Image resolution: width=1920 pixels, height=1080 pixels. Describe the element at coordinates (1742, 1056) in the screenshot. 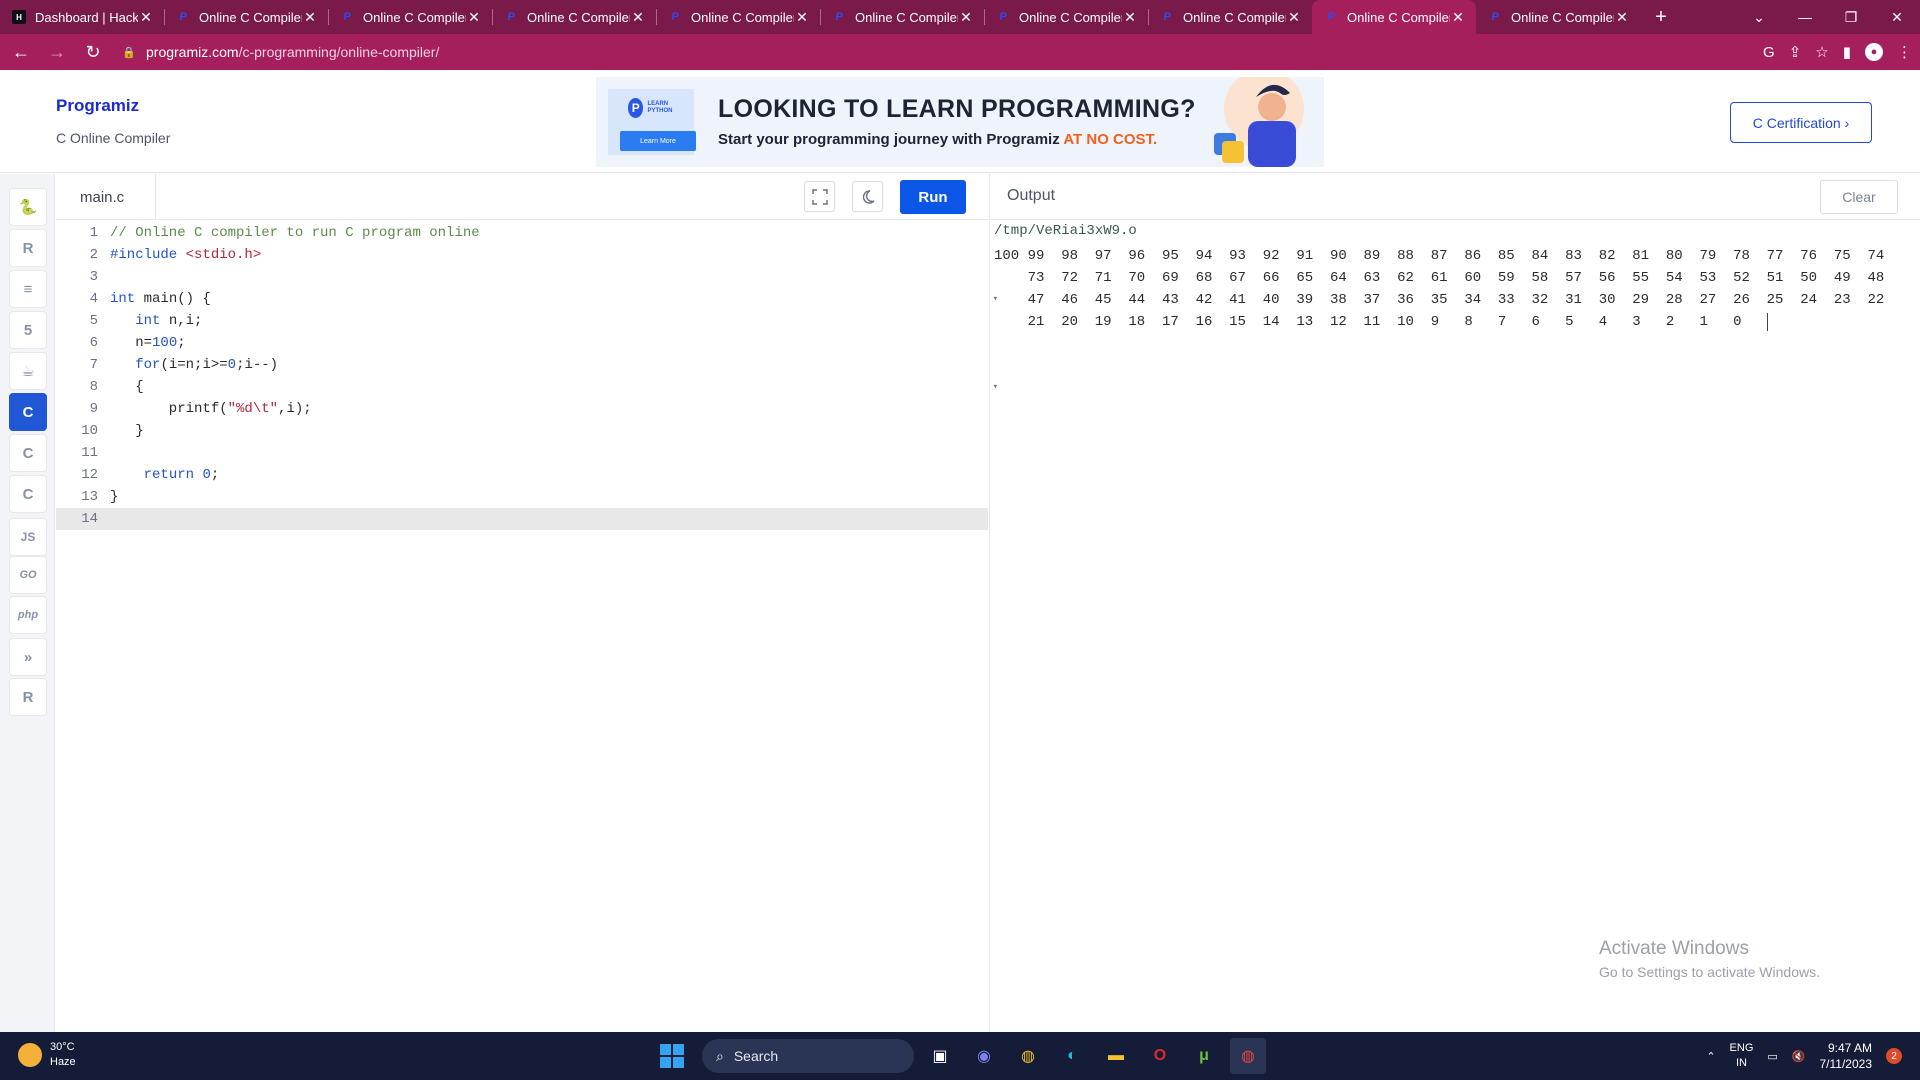

I see `input-language: ENG IN` at that location.